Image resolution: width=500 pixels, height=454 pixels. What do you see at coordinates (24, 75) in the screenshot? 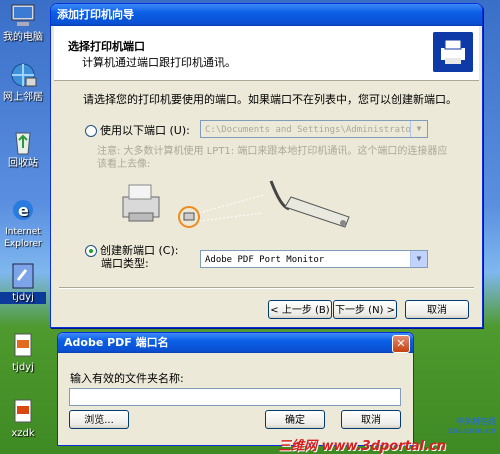
I see `network-icon` at bounding box center [24, 75].